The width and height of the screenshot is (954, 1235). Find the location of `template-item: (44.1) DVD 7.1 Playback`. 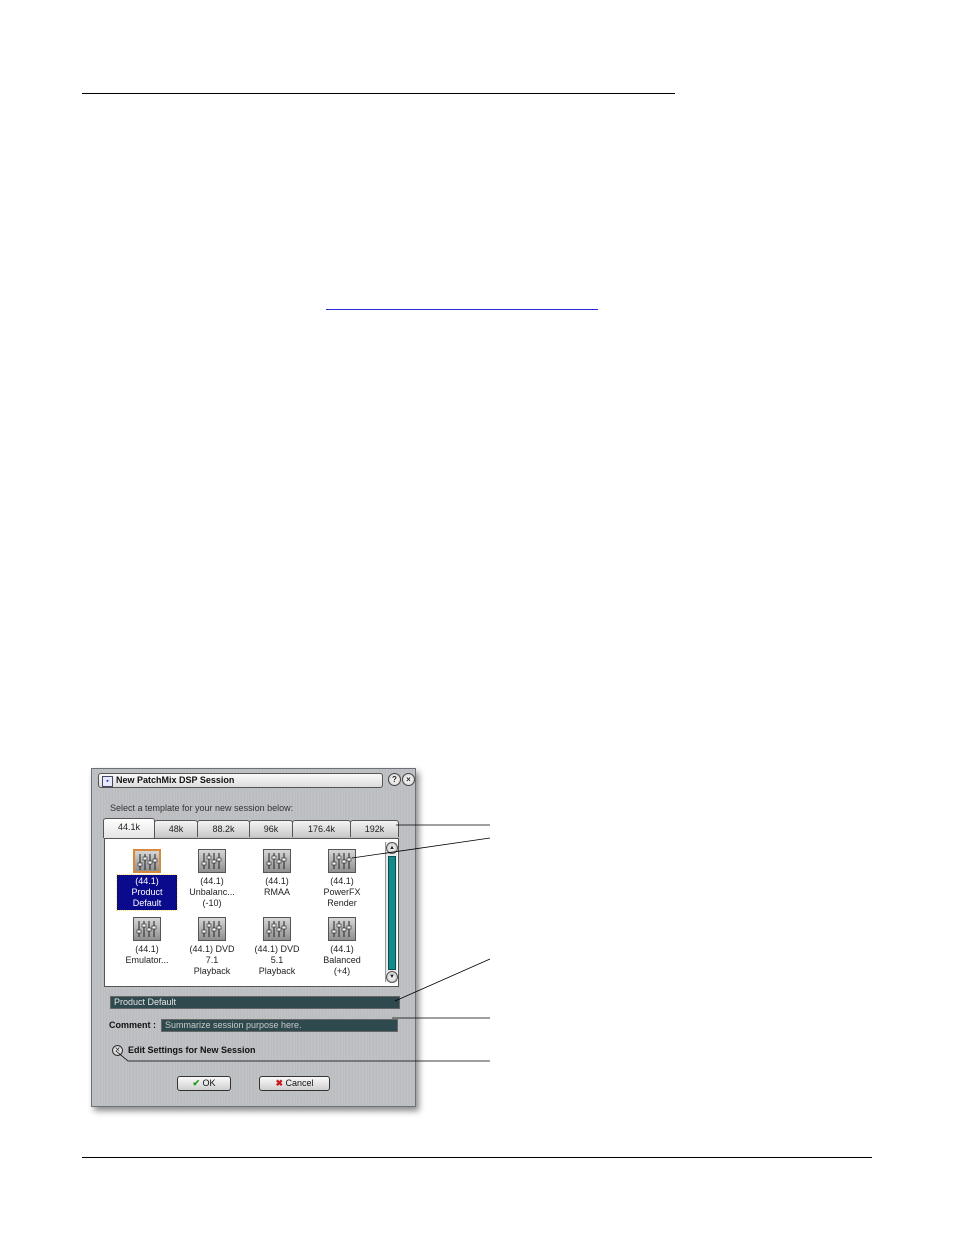

template-item: (44.1) DVD 7.1 Playback is located at coordinates (212, 947).